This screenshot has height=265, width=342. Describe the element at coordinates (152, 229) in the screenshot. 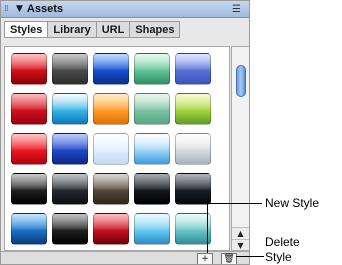

I see `aqua-button-style` at that location.